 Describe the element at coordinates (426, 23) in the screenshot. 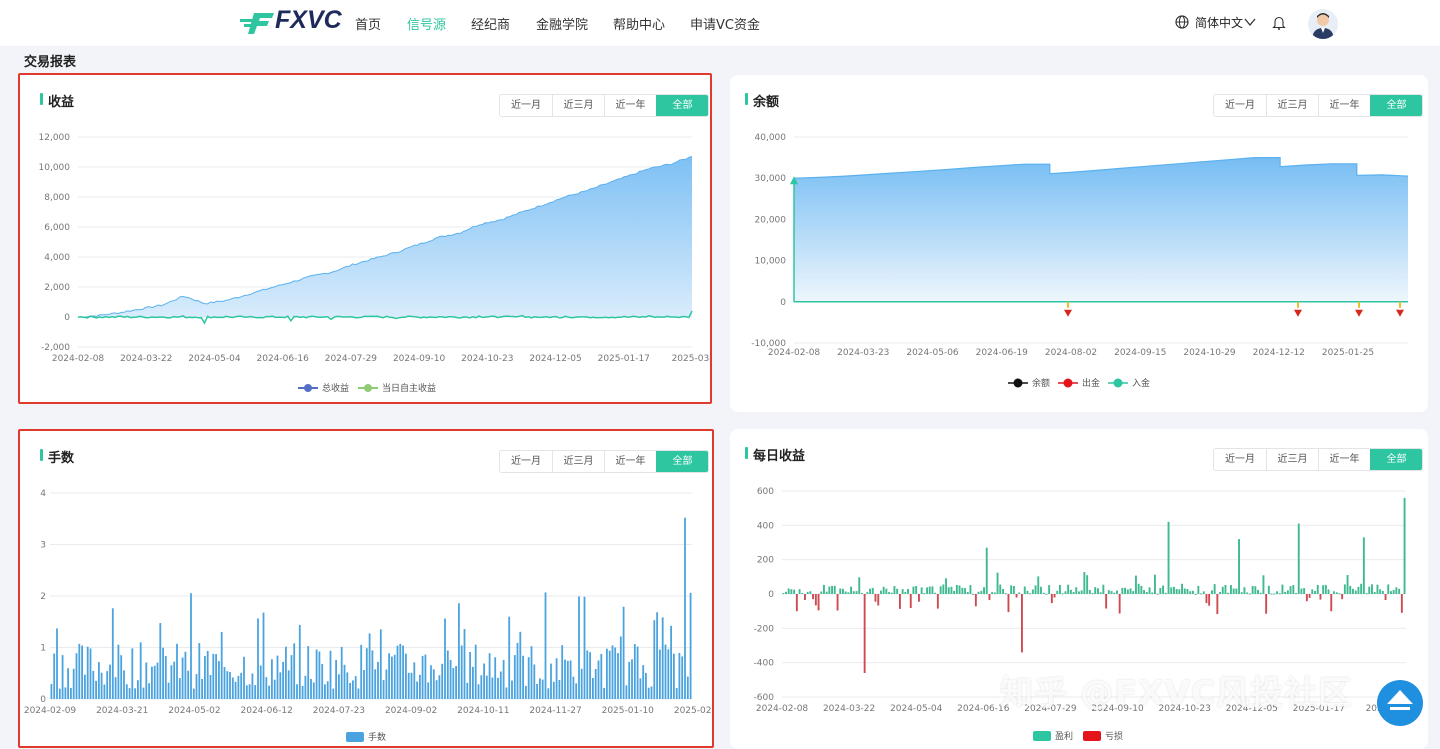

I see `nav-signals: 信号源` at that location.